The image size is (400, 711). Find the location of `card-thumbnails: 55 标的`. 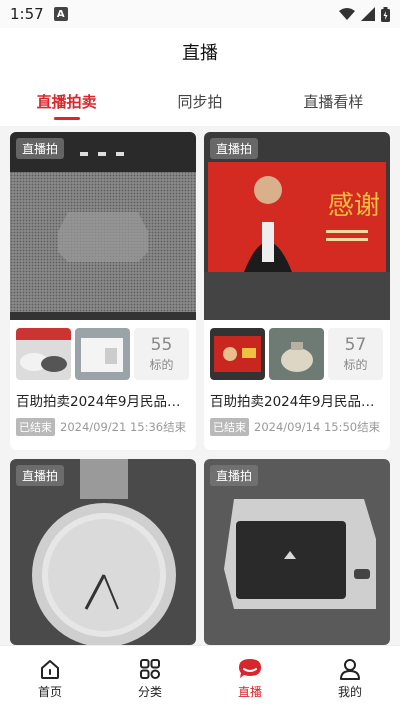

card-thumbnails: 55 标的 is located at coordinates (102, 354).